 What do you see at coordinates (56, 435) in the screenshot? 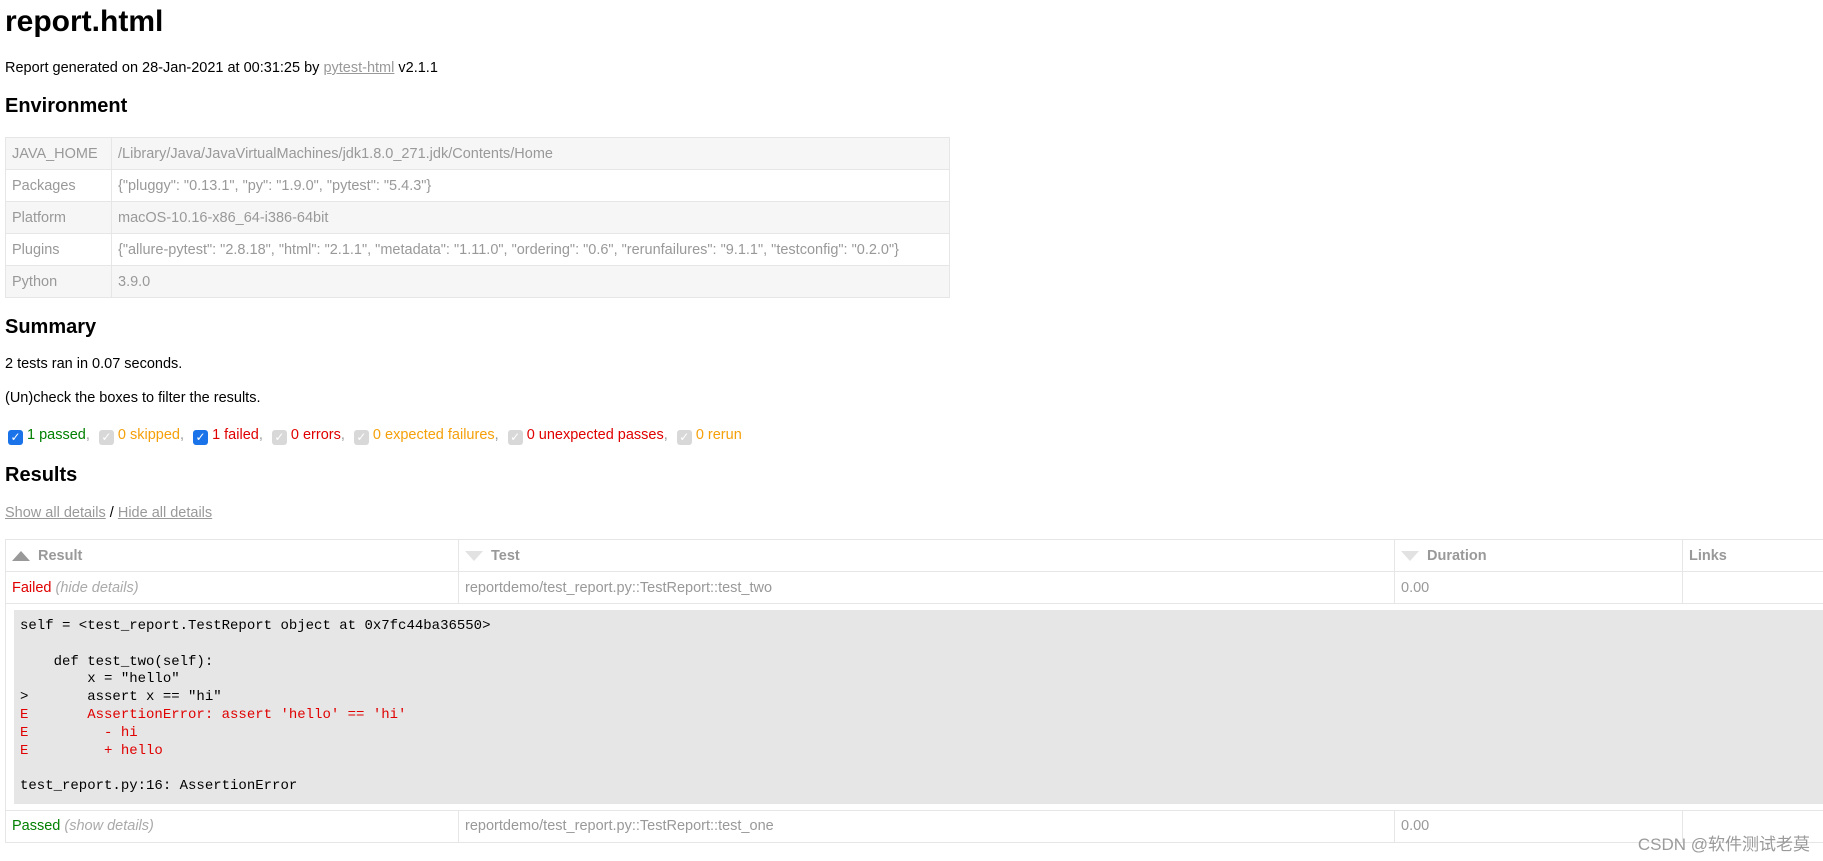
I see `filter-label: 1 passed` at bounding box center [56, 435].